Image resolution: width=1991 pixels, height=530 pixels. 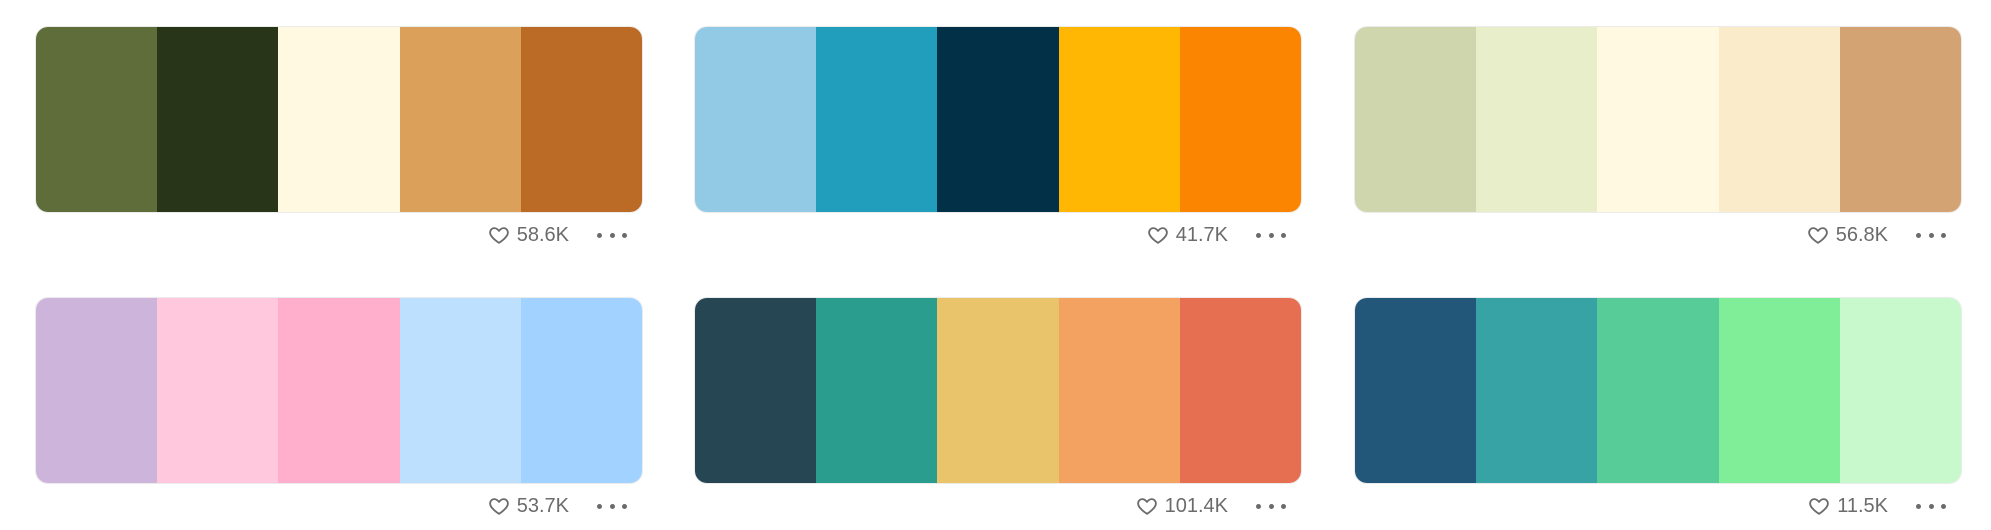 What do you see at coordinates (997, 235) in the screenshot?
I see `palette-footer: 41.7K` at bounding box center [997, 235].